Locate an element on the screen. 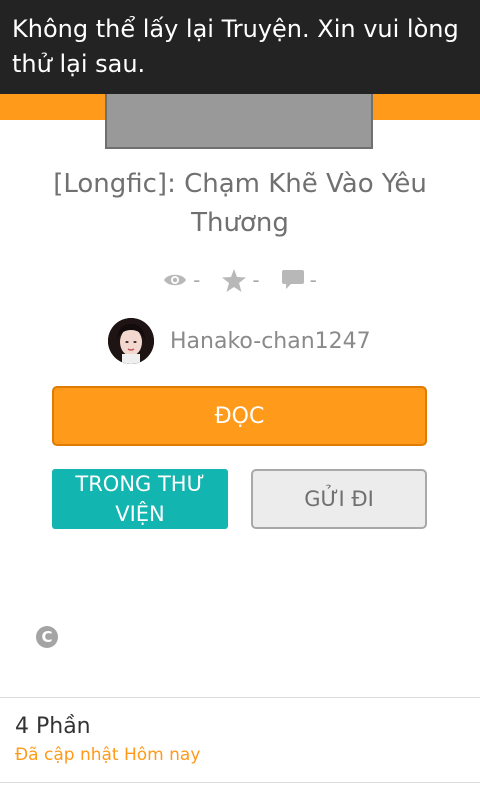  eye-icon is located at coordinates (175, 280).